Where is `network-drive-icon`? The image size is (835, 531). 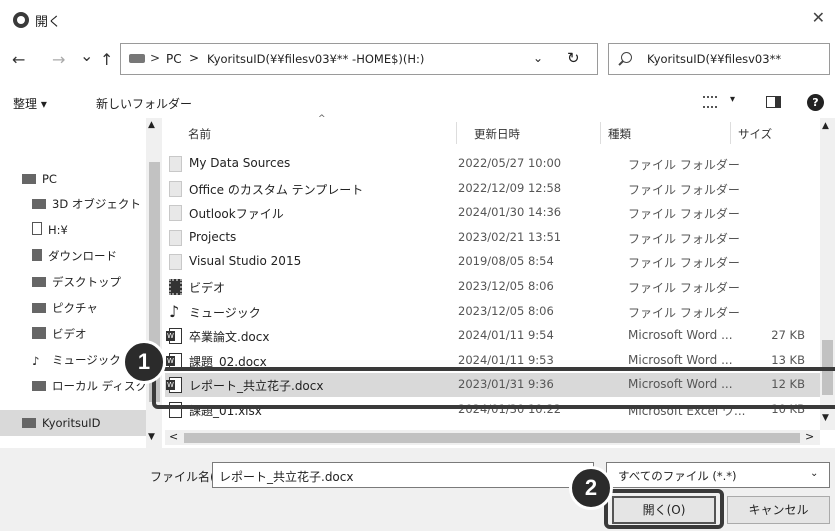 network-drive-icon is located at coordinates (29, 423).